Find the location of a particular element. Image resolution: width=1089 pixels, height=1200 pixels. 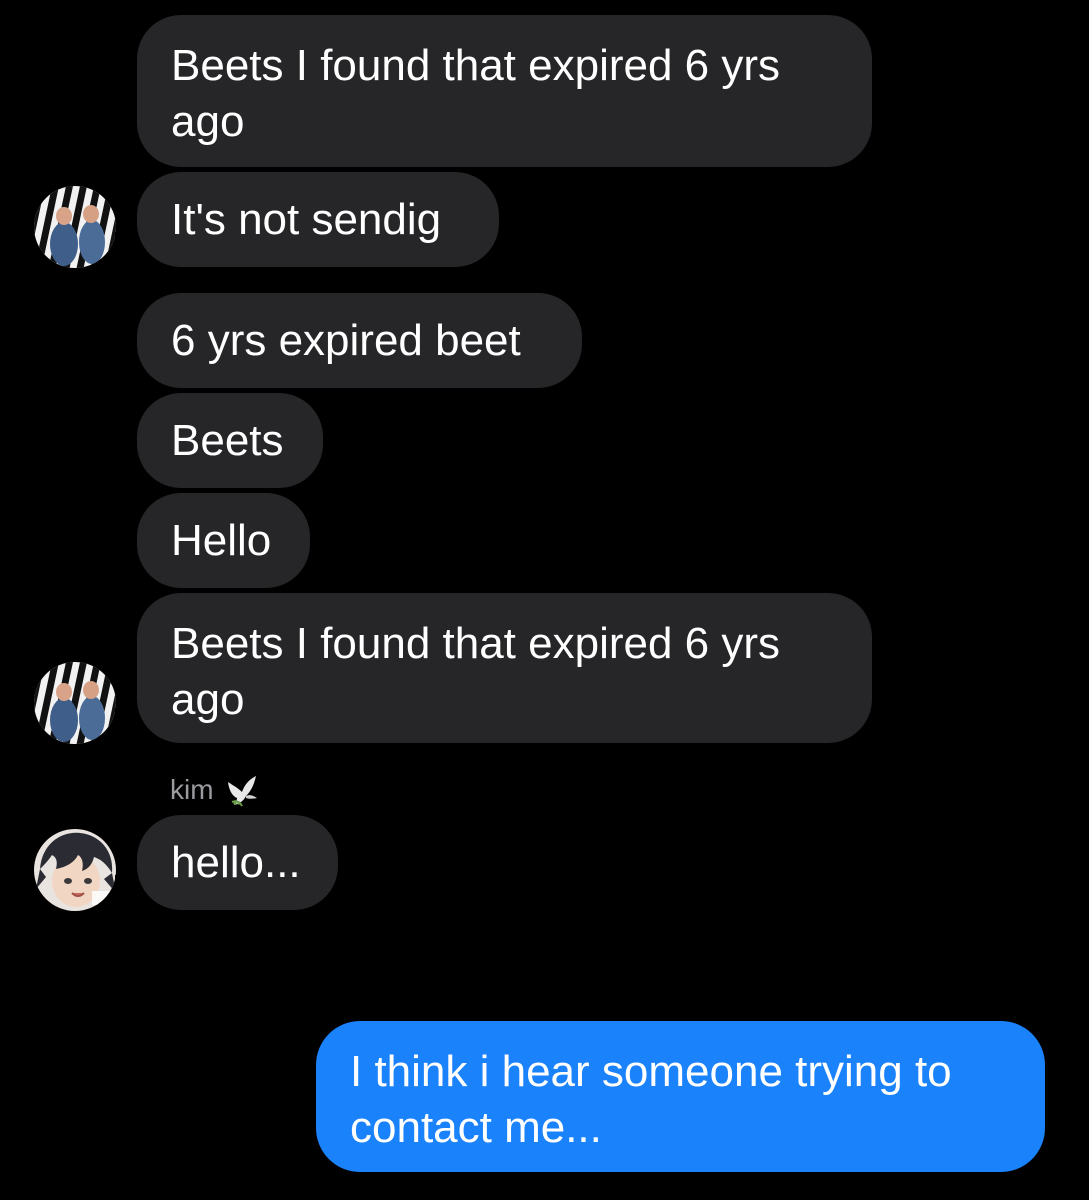

dove-icon is located at coordinates (242, 791).